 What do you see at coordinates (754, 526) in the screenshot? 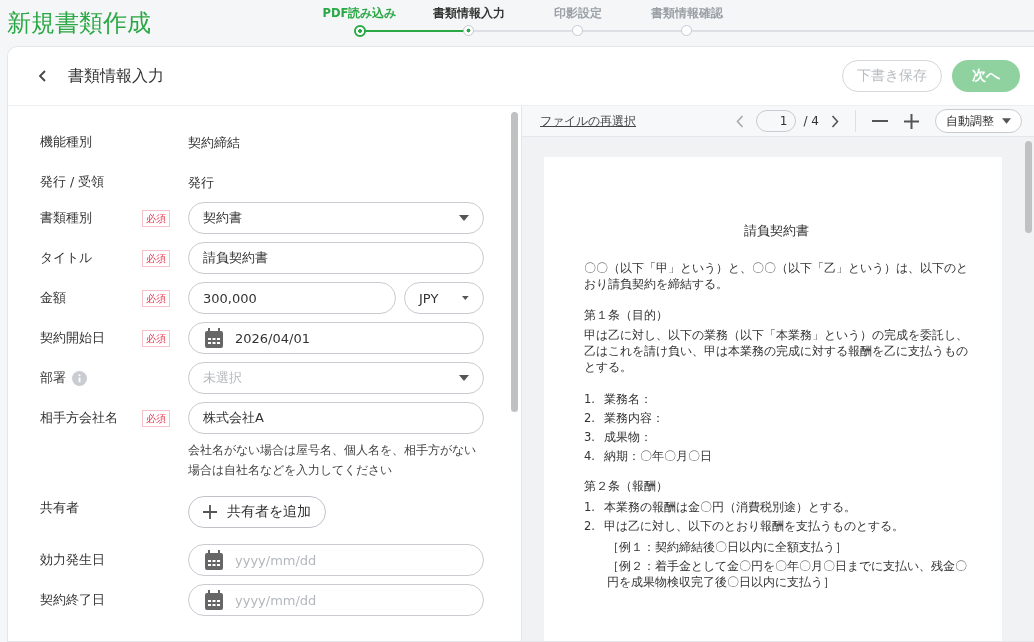
I see `list-item-text: 甲は乙に対し、以下のとおり報酬を支払うものとする。` at bounding box center [754, 526].